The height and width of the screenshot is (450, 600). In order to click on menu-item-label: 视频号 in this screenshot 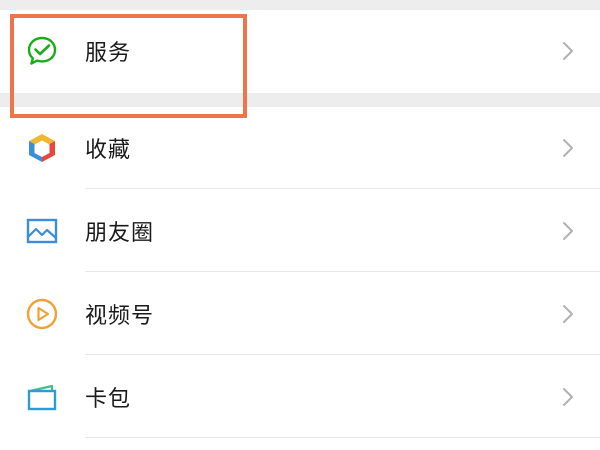, I will do `click(120, 316)`.